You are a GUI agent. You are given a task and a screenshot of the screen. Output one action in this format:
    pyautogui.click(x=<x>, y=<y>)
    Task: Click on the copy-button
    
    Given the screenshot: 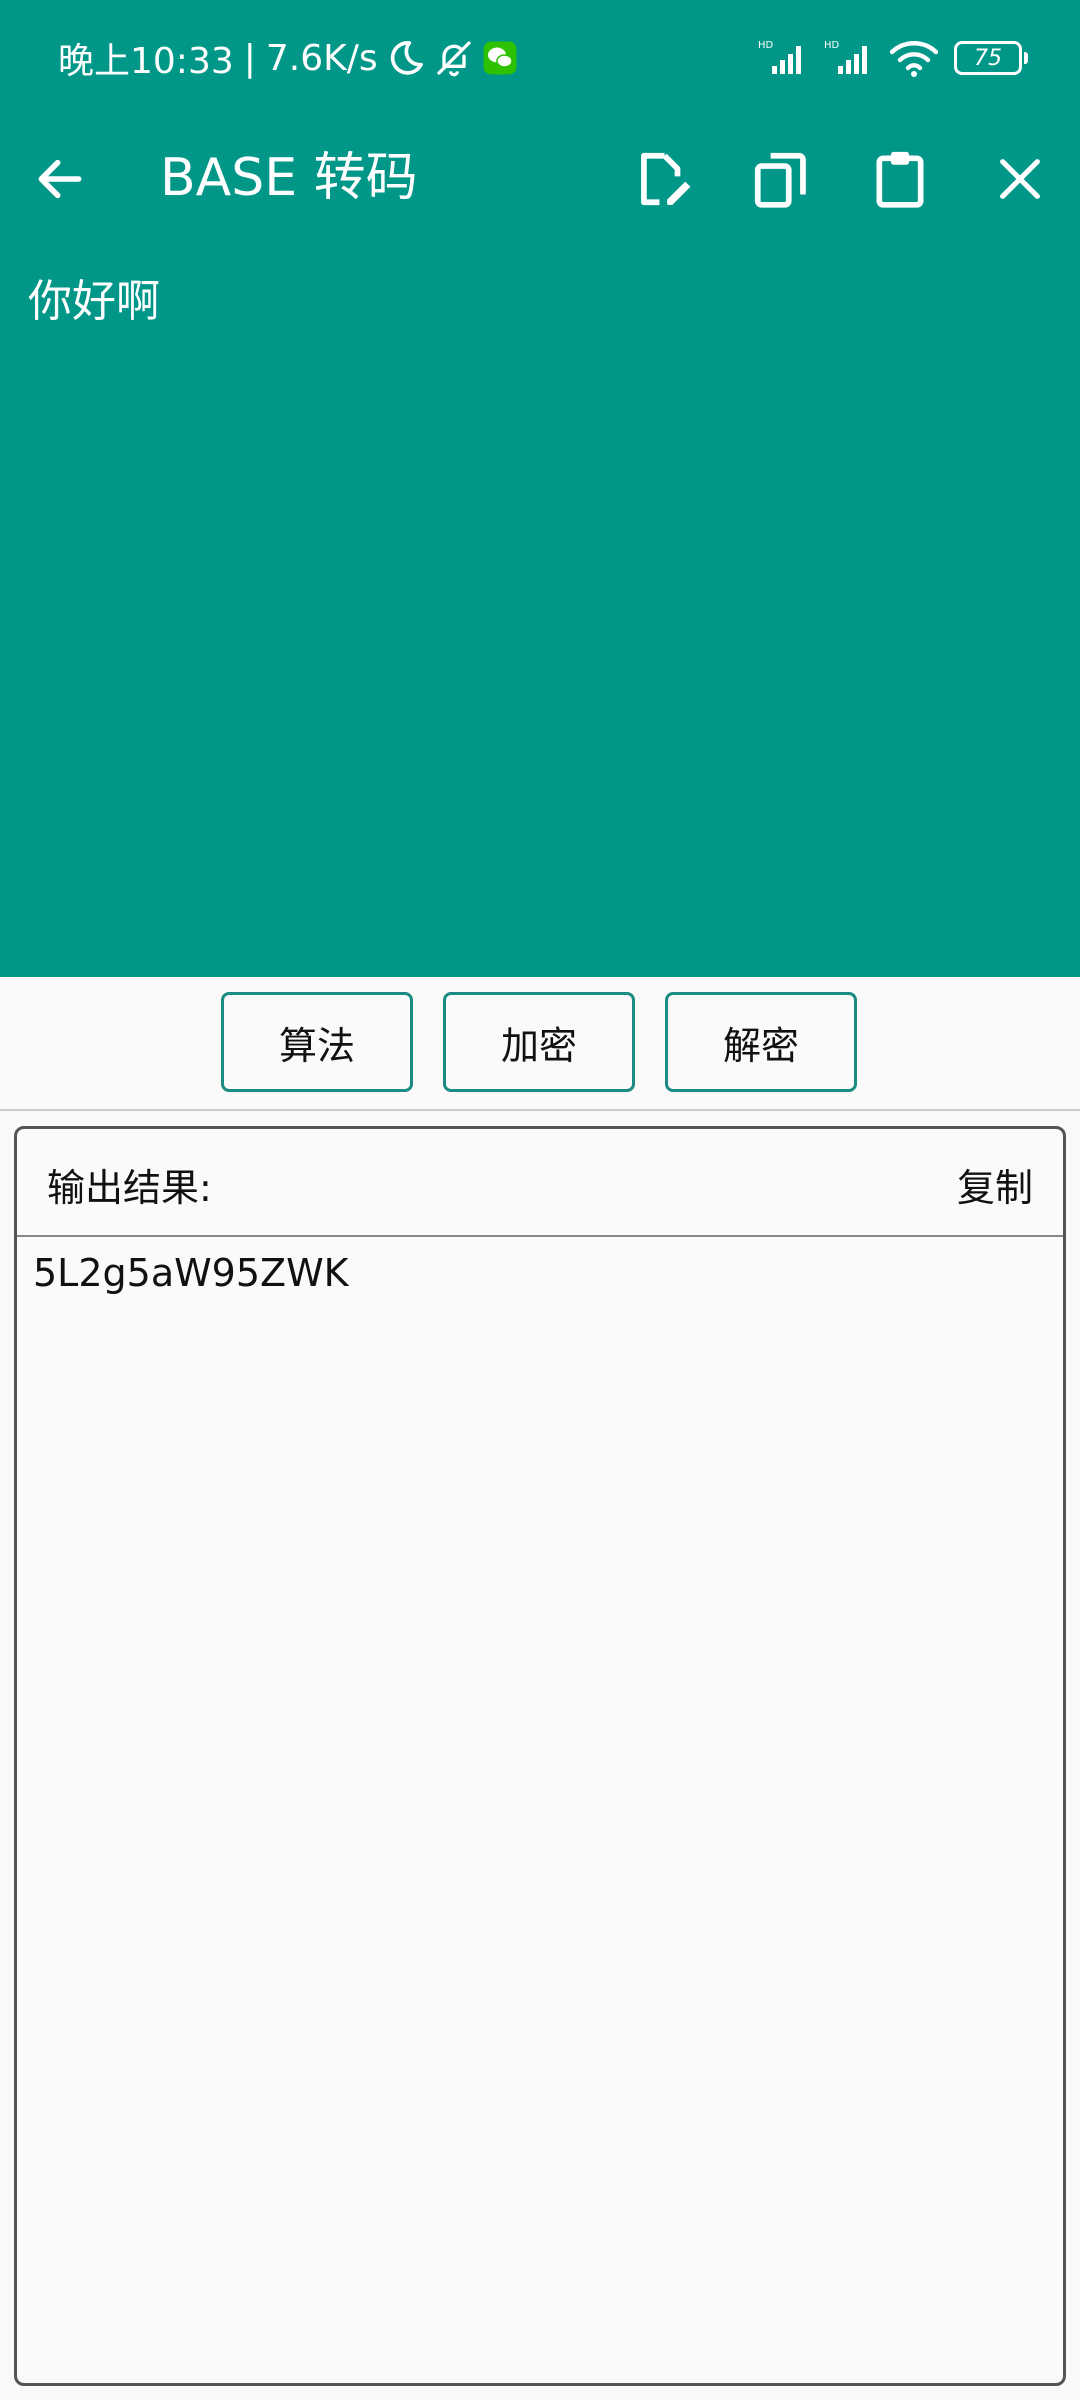 What is the action you would take?
    pyautogui.click(x=781, y=179)
    